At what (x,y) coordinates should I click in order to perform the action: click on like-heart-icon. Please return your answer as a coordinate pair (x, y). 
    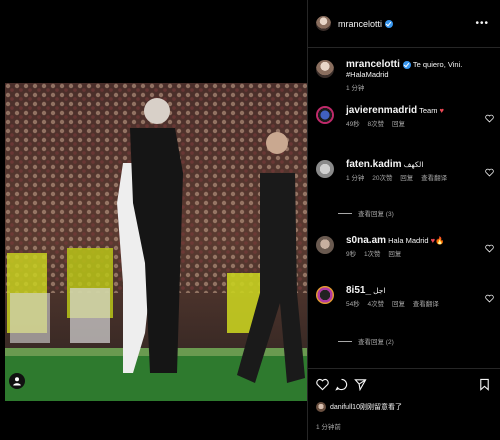
    Looking at the image, I should click on (322, 384).